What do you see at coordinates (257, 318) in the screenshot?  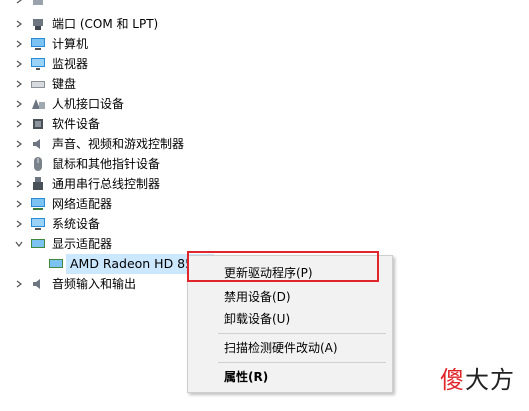 I see `menu-item-label: 卸载设备(U)` at bounding box center [257, 318].